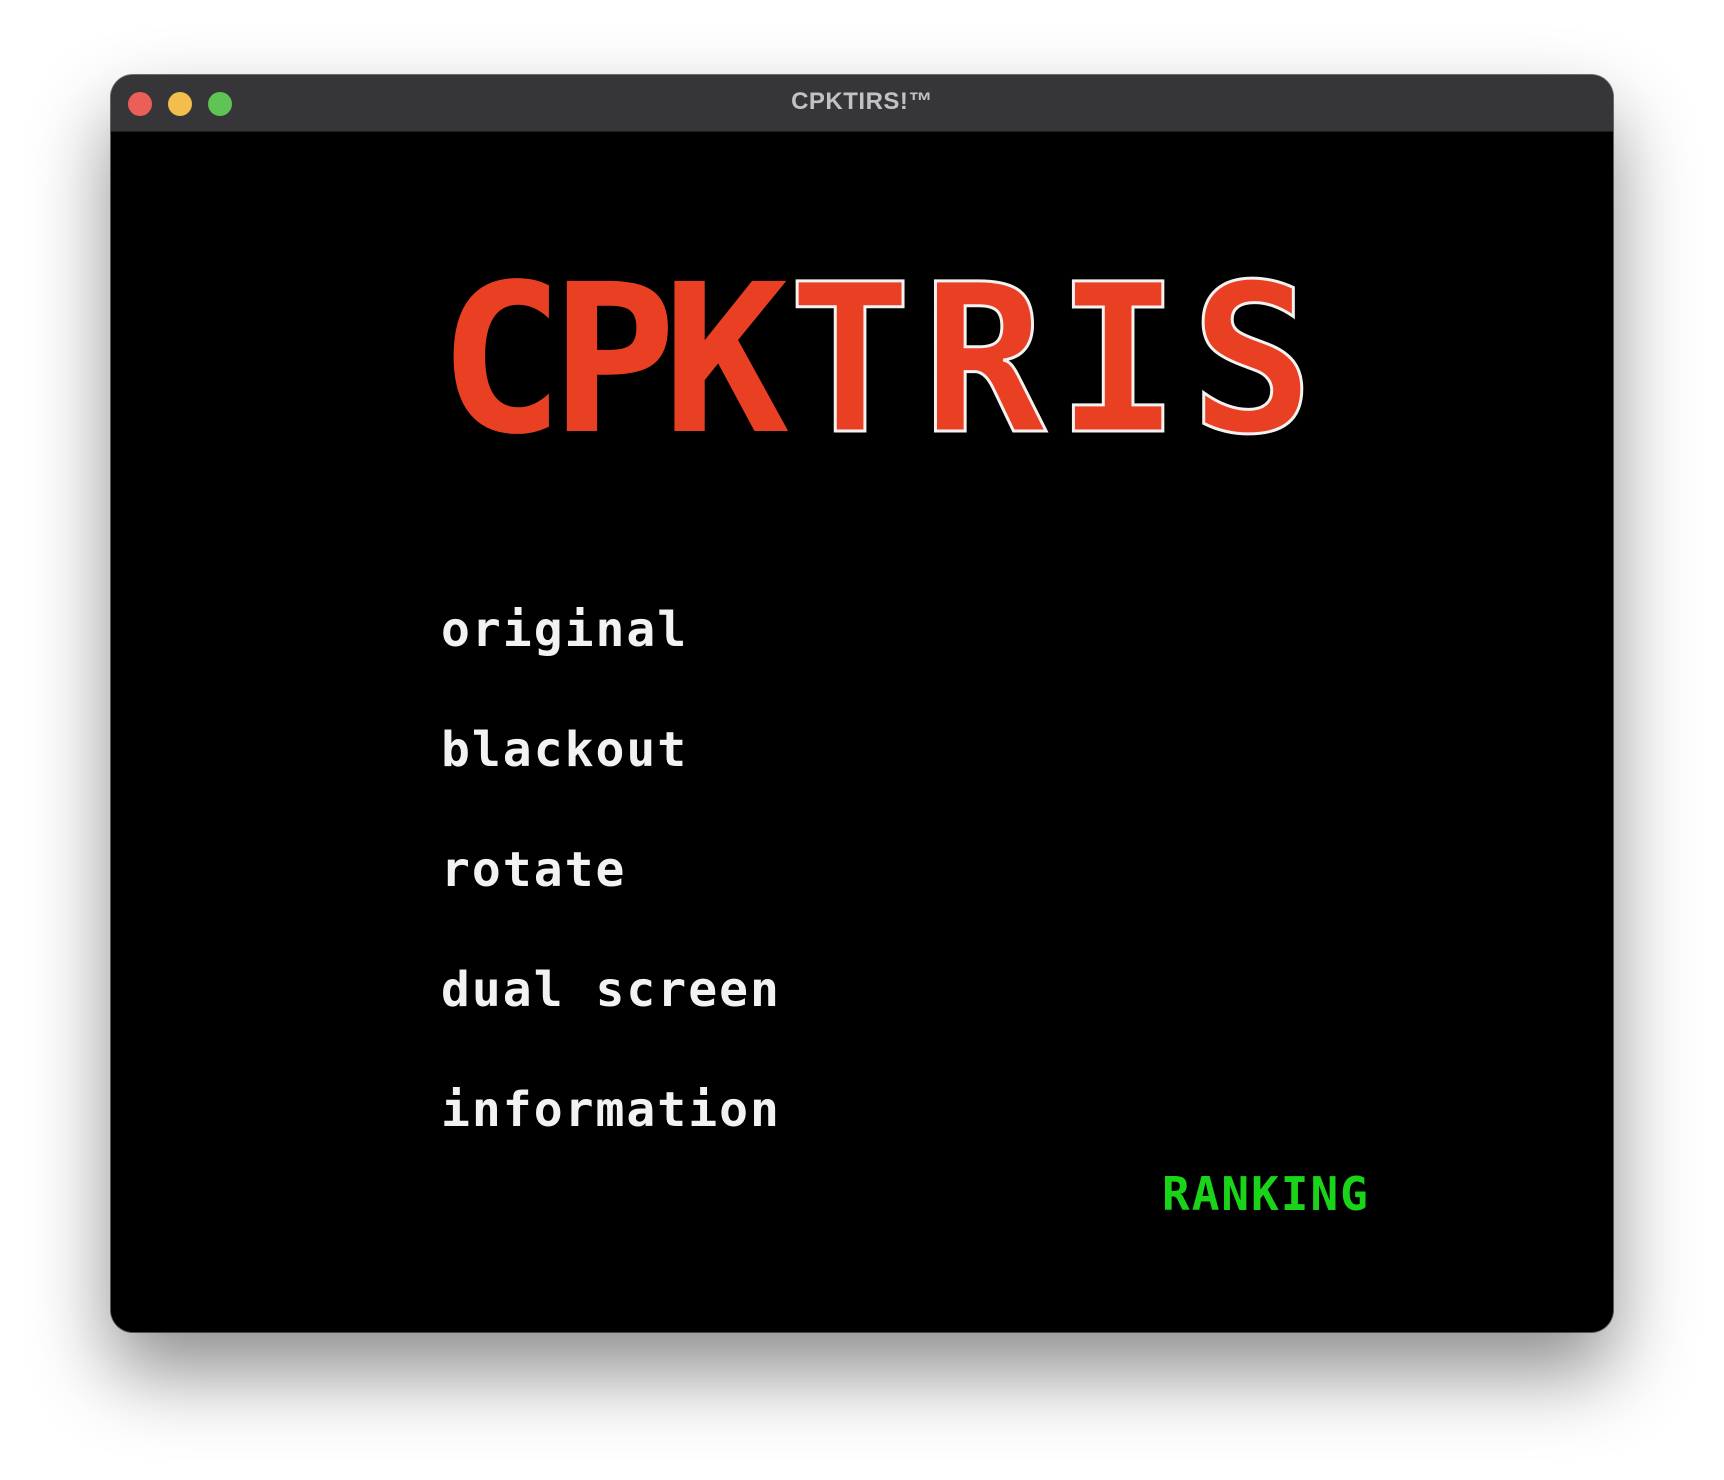 The height and width of the screenshot is (1480, 1724). I want to click on window-title: CPKTIRS!™, so click(862, 101).